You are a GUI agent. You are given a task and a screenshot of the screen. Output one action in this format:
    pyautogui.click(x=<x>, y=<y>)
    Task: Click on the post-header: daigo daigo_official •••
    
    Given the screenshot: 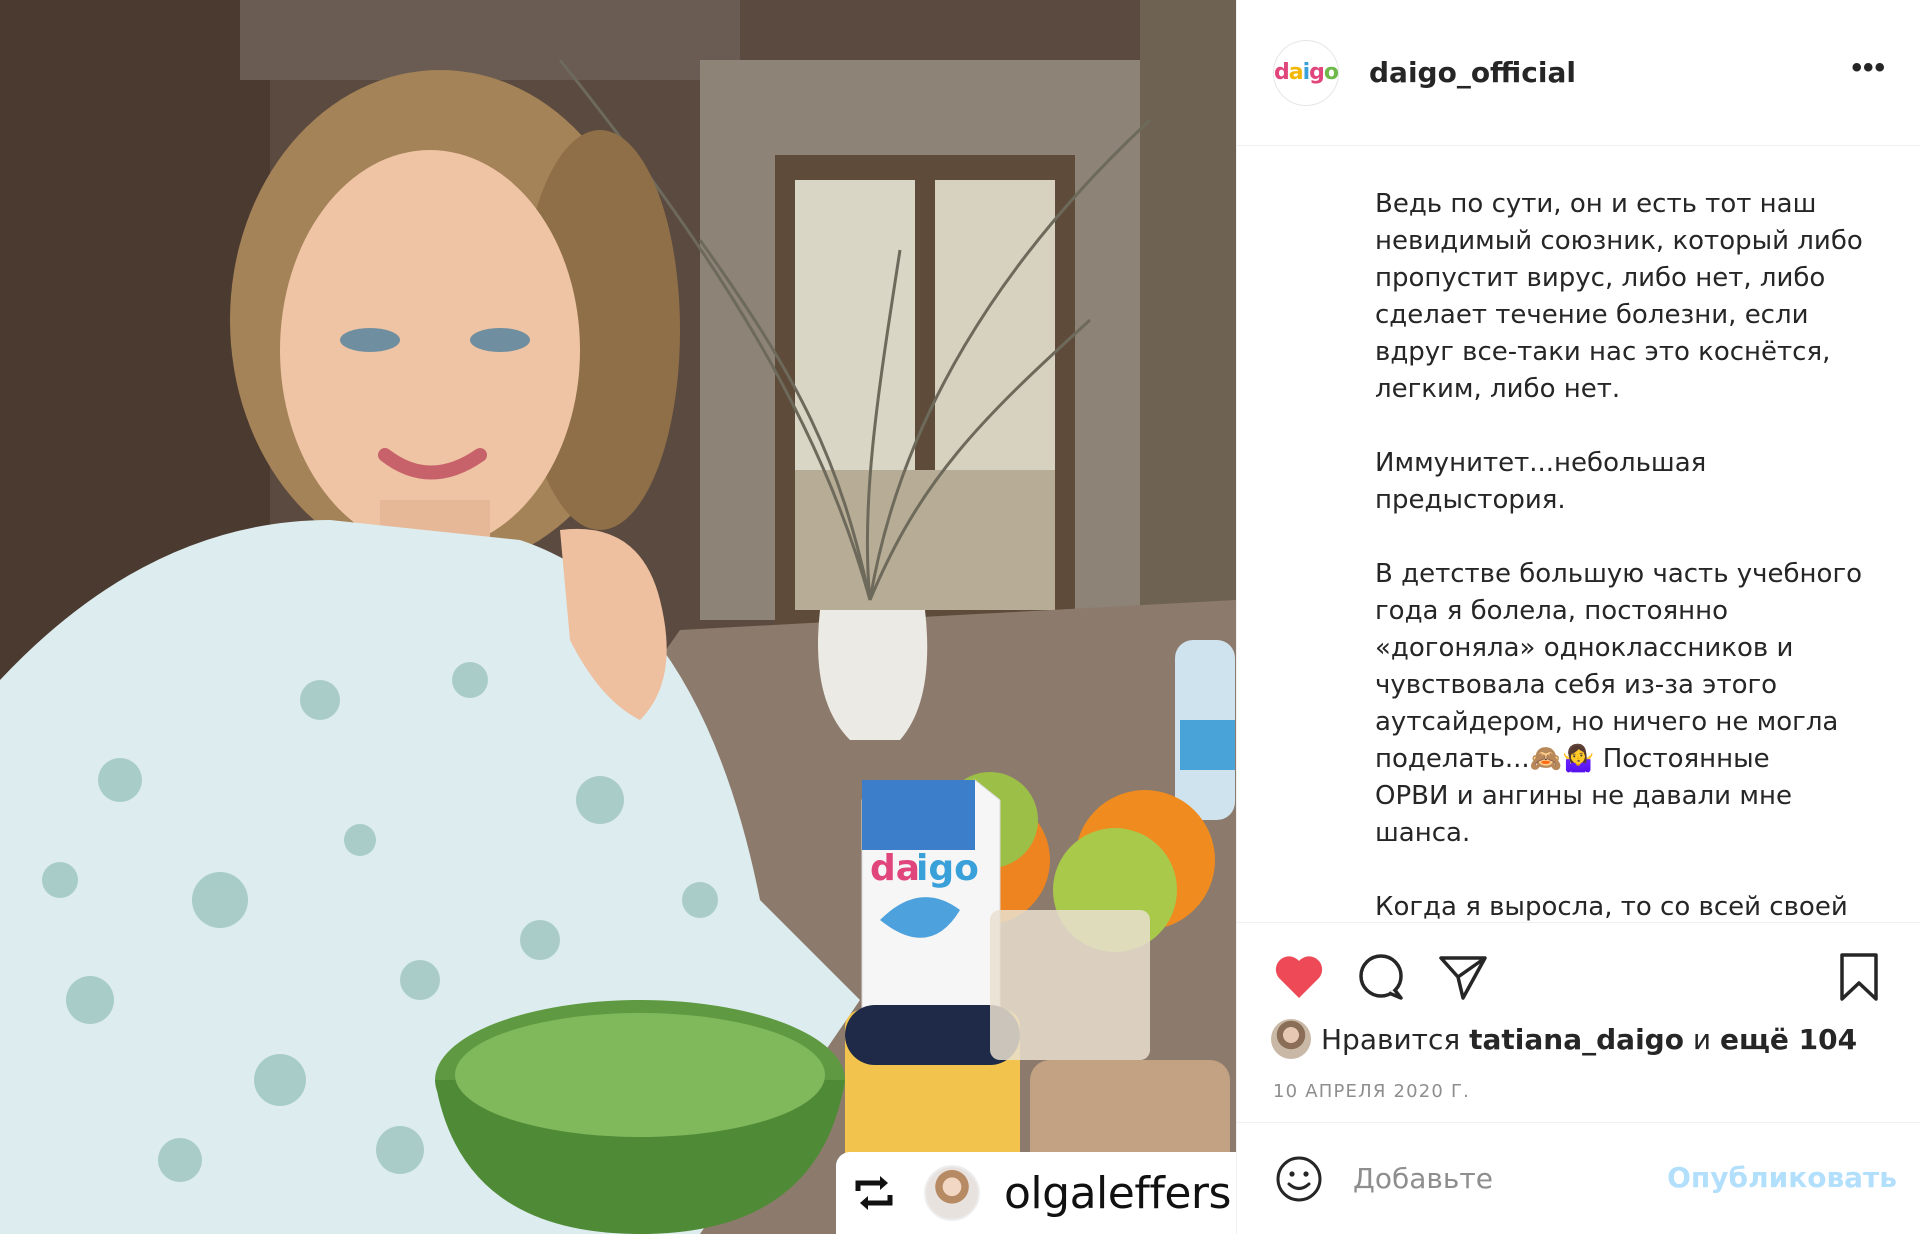 What is the action you would take?
    pyautogui.click(x=1578, y=73)
    